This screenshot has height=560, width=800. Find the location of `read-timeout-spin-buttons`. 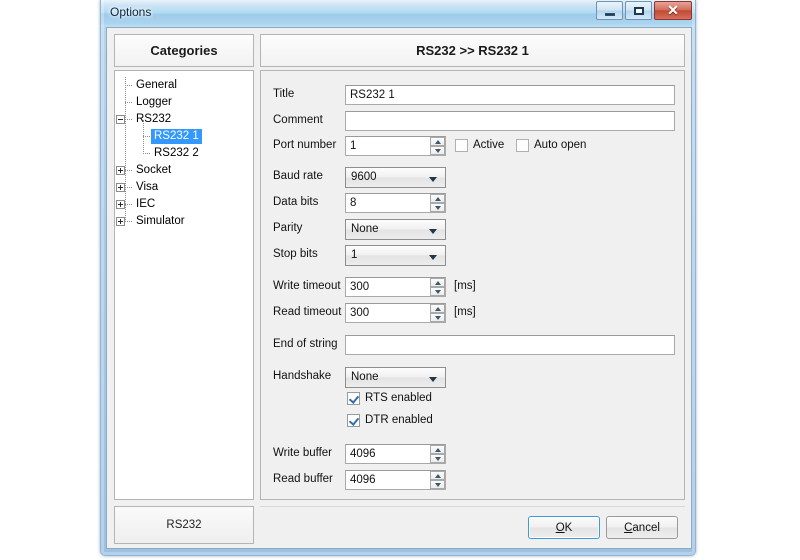

read-timeout-spin-buttons is located at coordinates (437, 313).